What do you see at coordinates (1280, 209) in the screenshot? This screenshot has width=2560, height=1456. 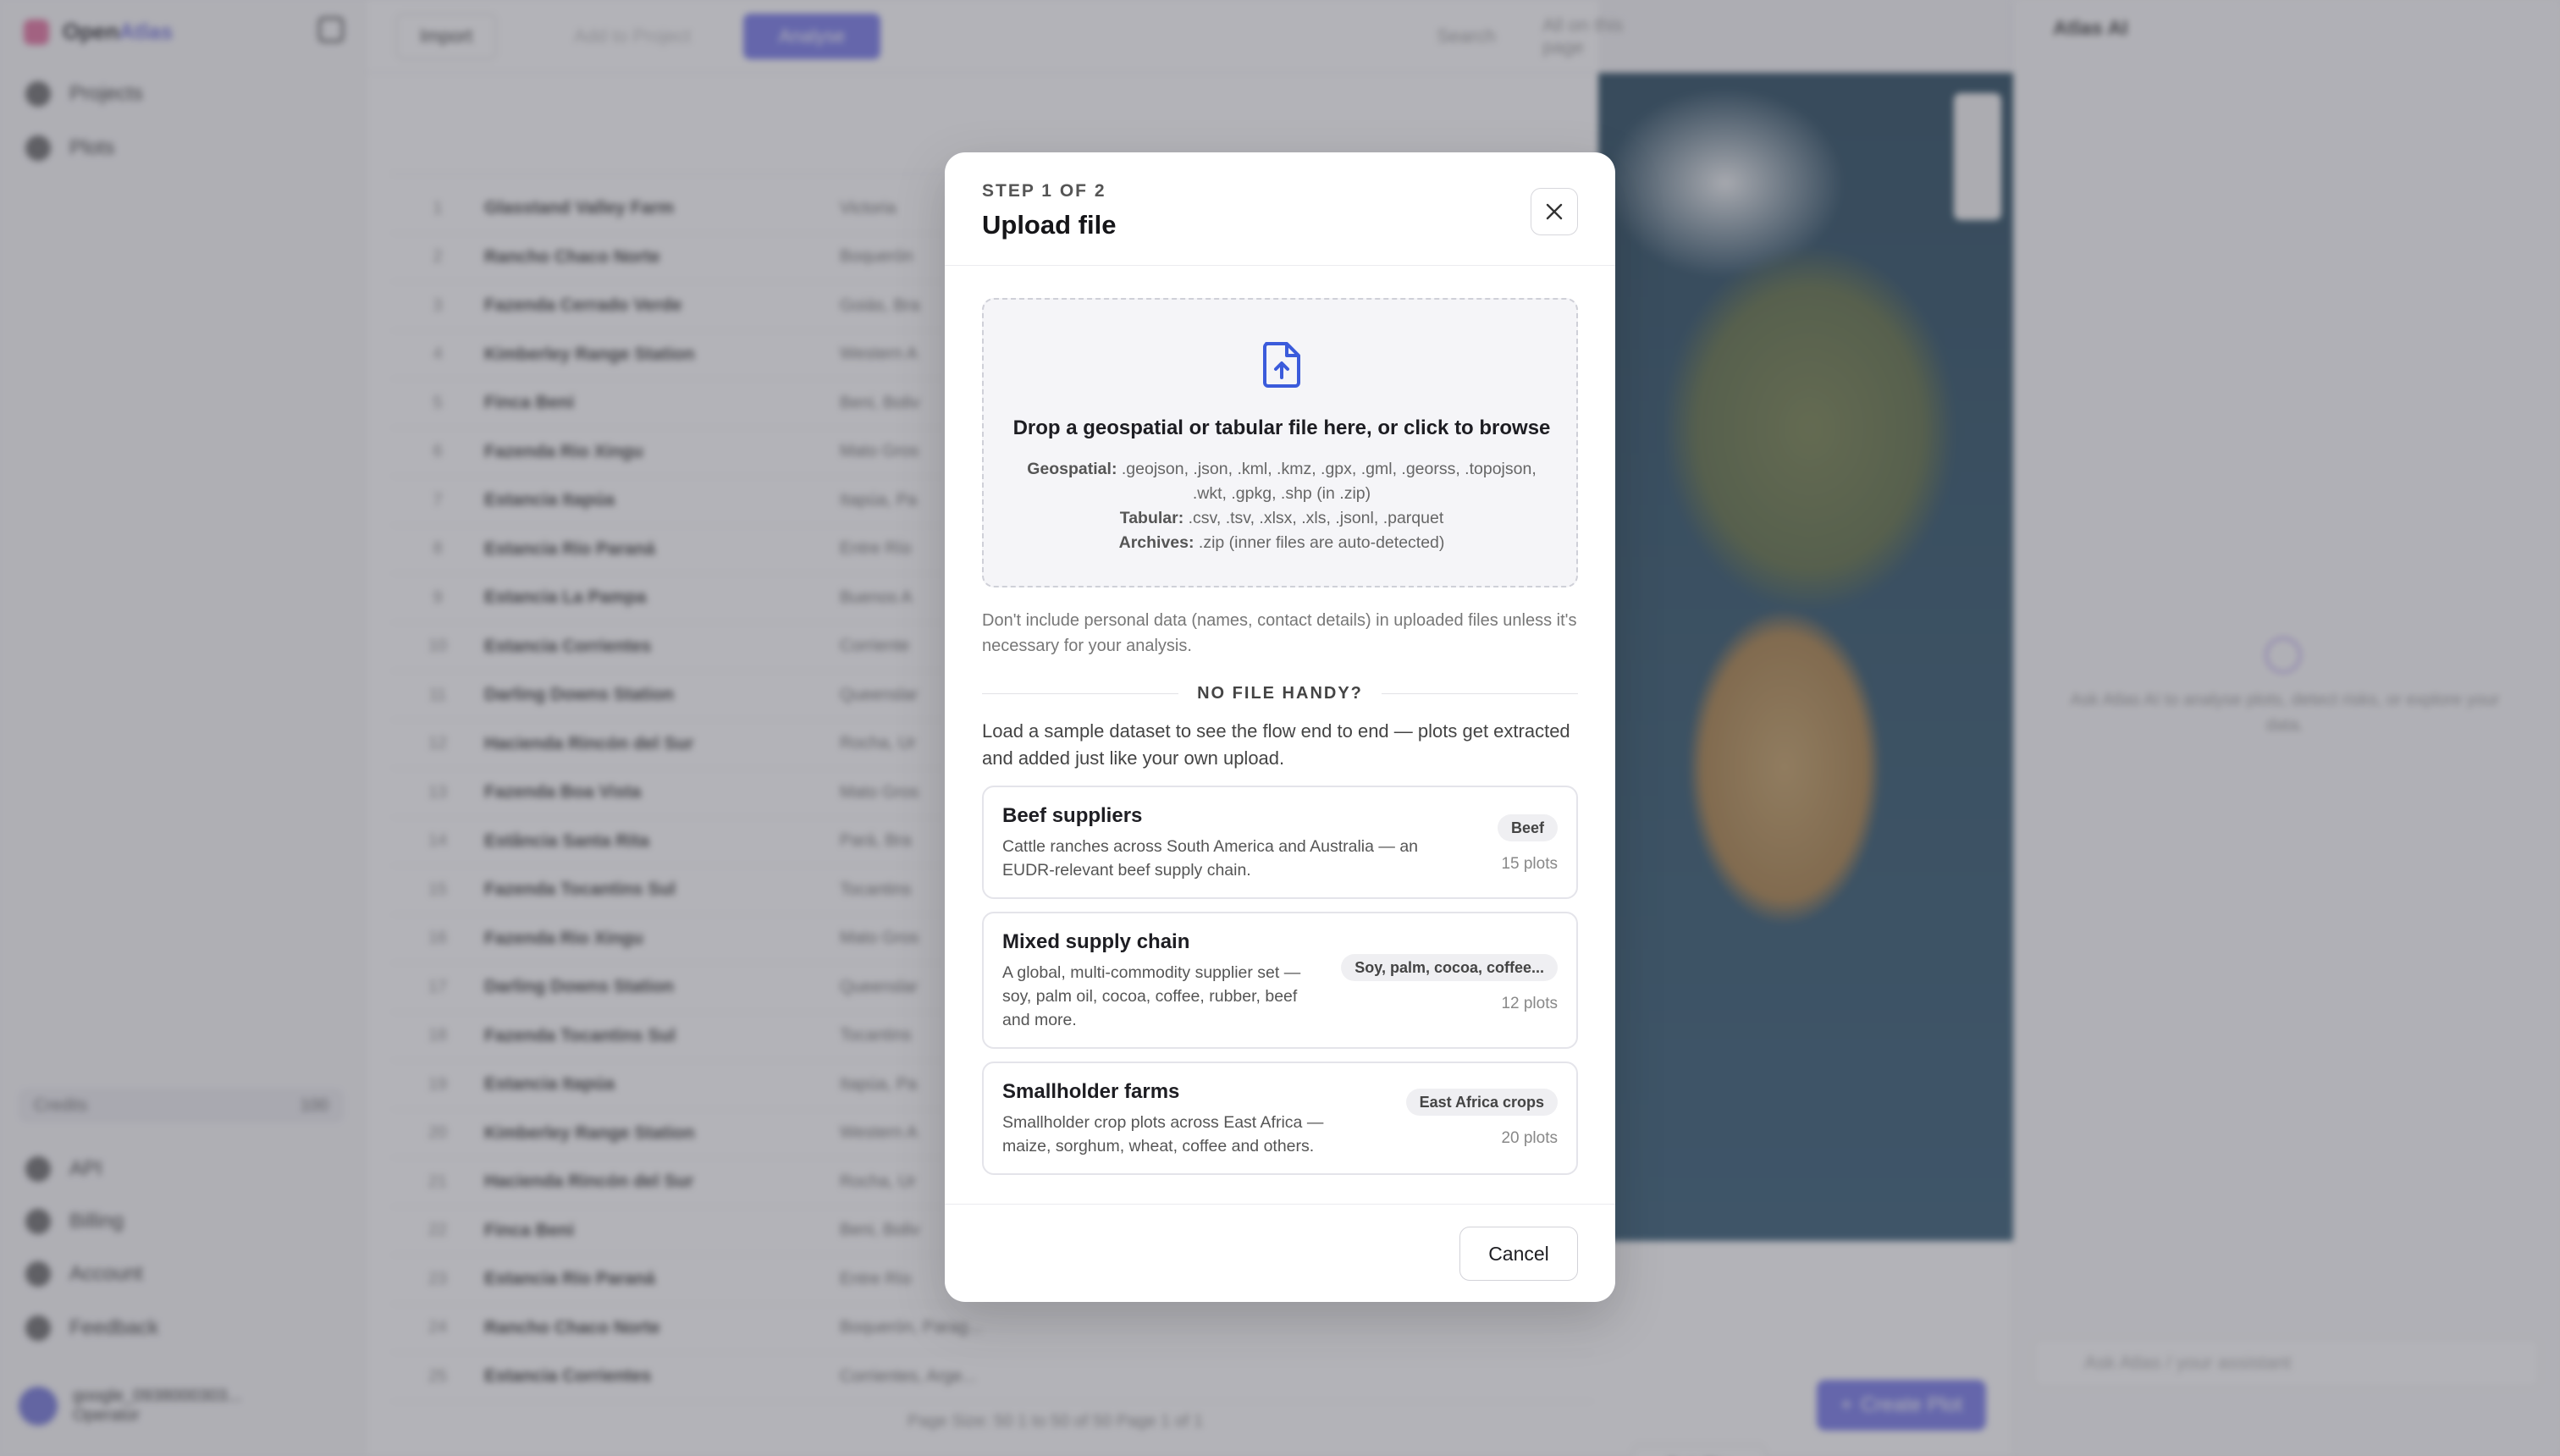 I see `dialog-header: STEP 1 OF 2 Upload file` at bounding box center [1280, 209].